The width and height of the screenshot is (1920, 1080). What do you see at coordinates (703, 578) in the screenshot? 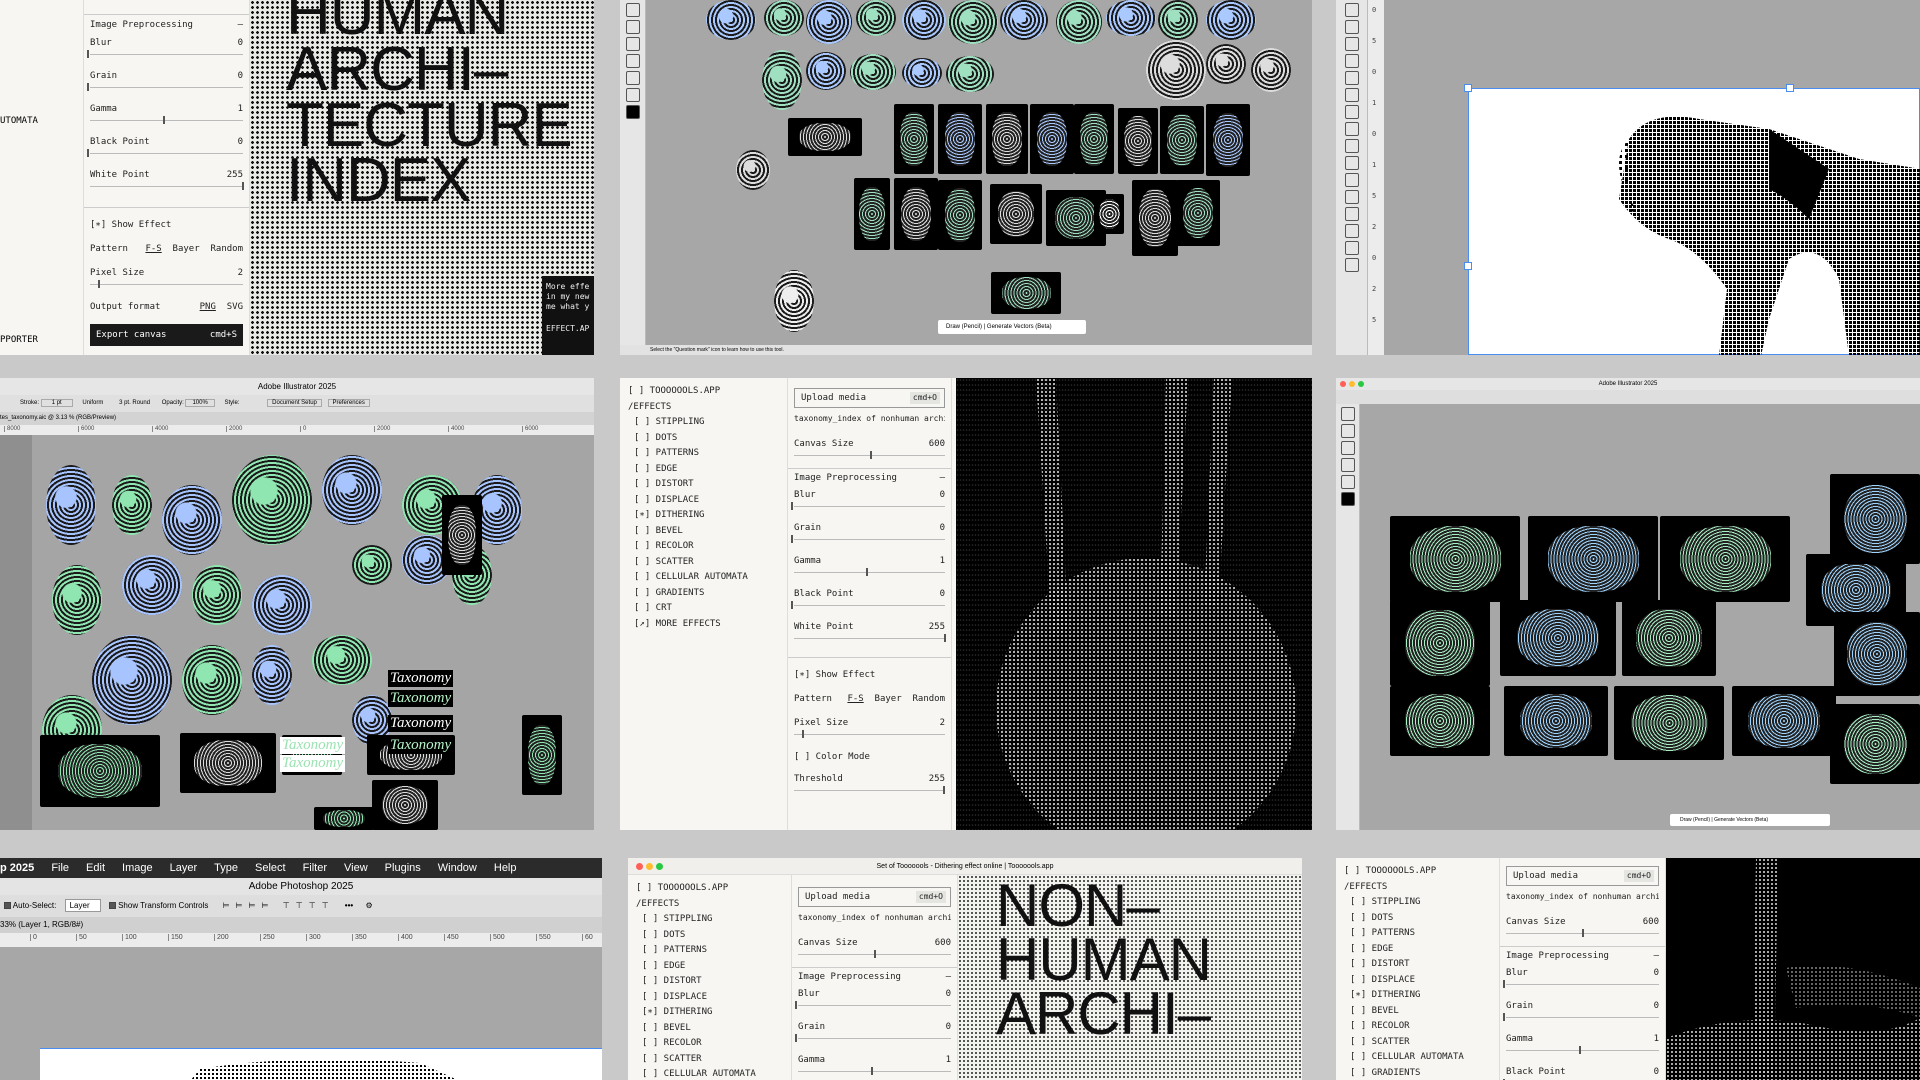
I see `effect-item: [ ] CELLULAR AUTOMATA` at bounding box center [703, 578].